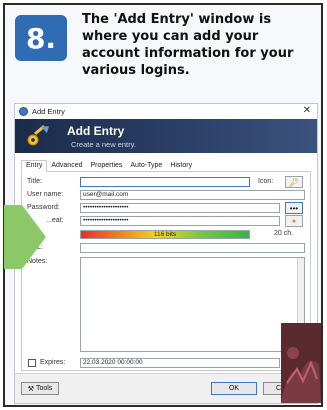 The image size is (327, 410). What do you see at coordinates (180, 363) in the screenshot?
I see `expires-date-field: 22.03.2020 00:00:00` at bounding box center [180, 363].